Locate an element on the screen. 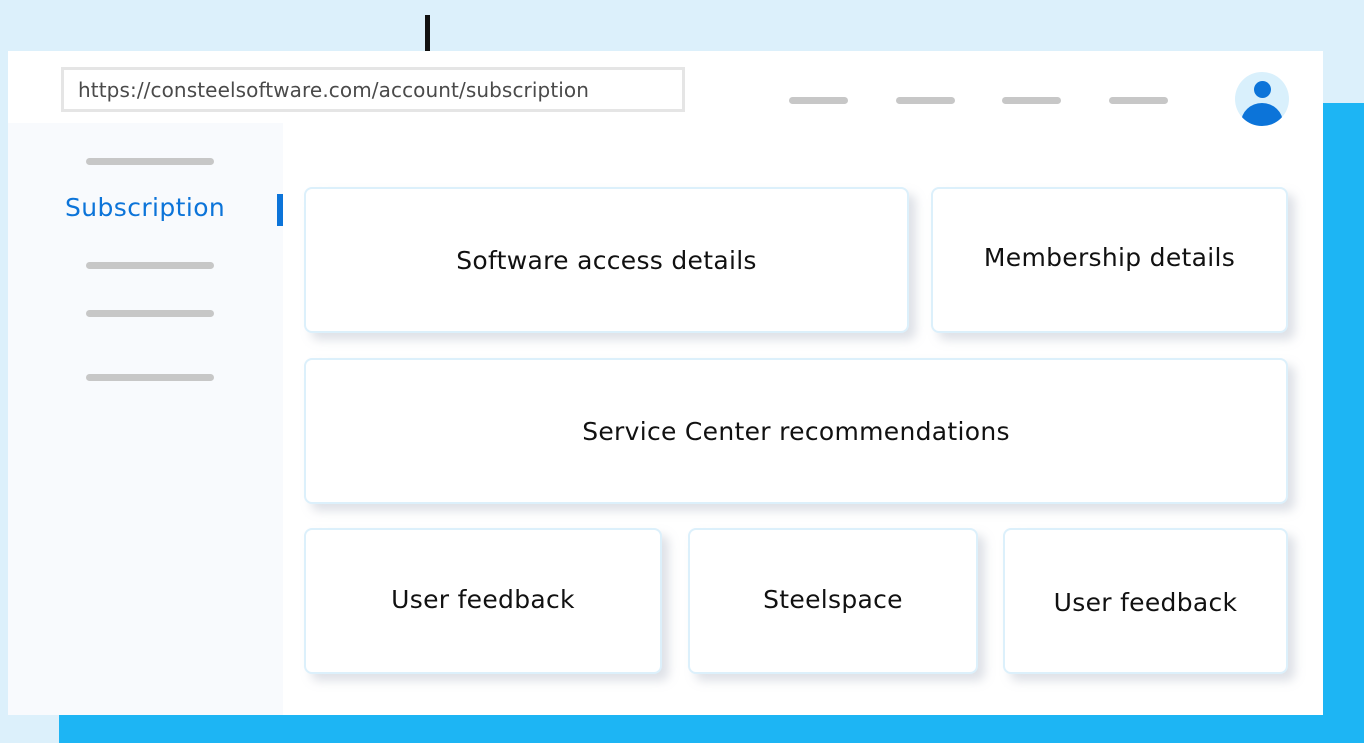  steelspace-card-title: Steelspace is located at coordinates (833, 599).